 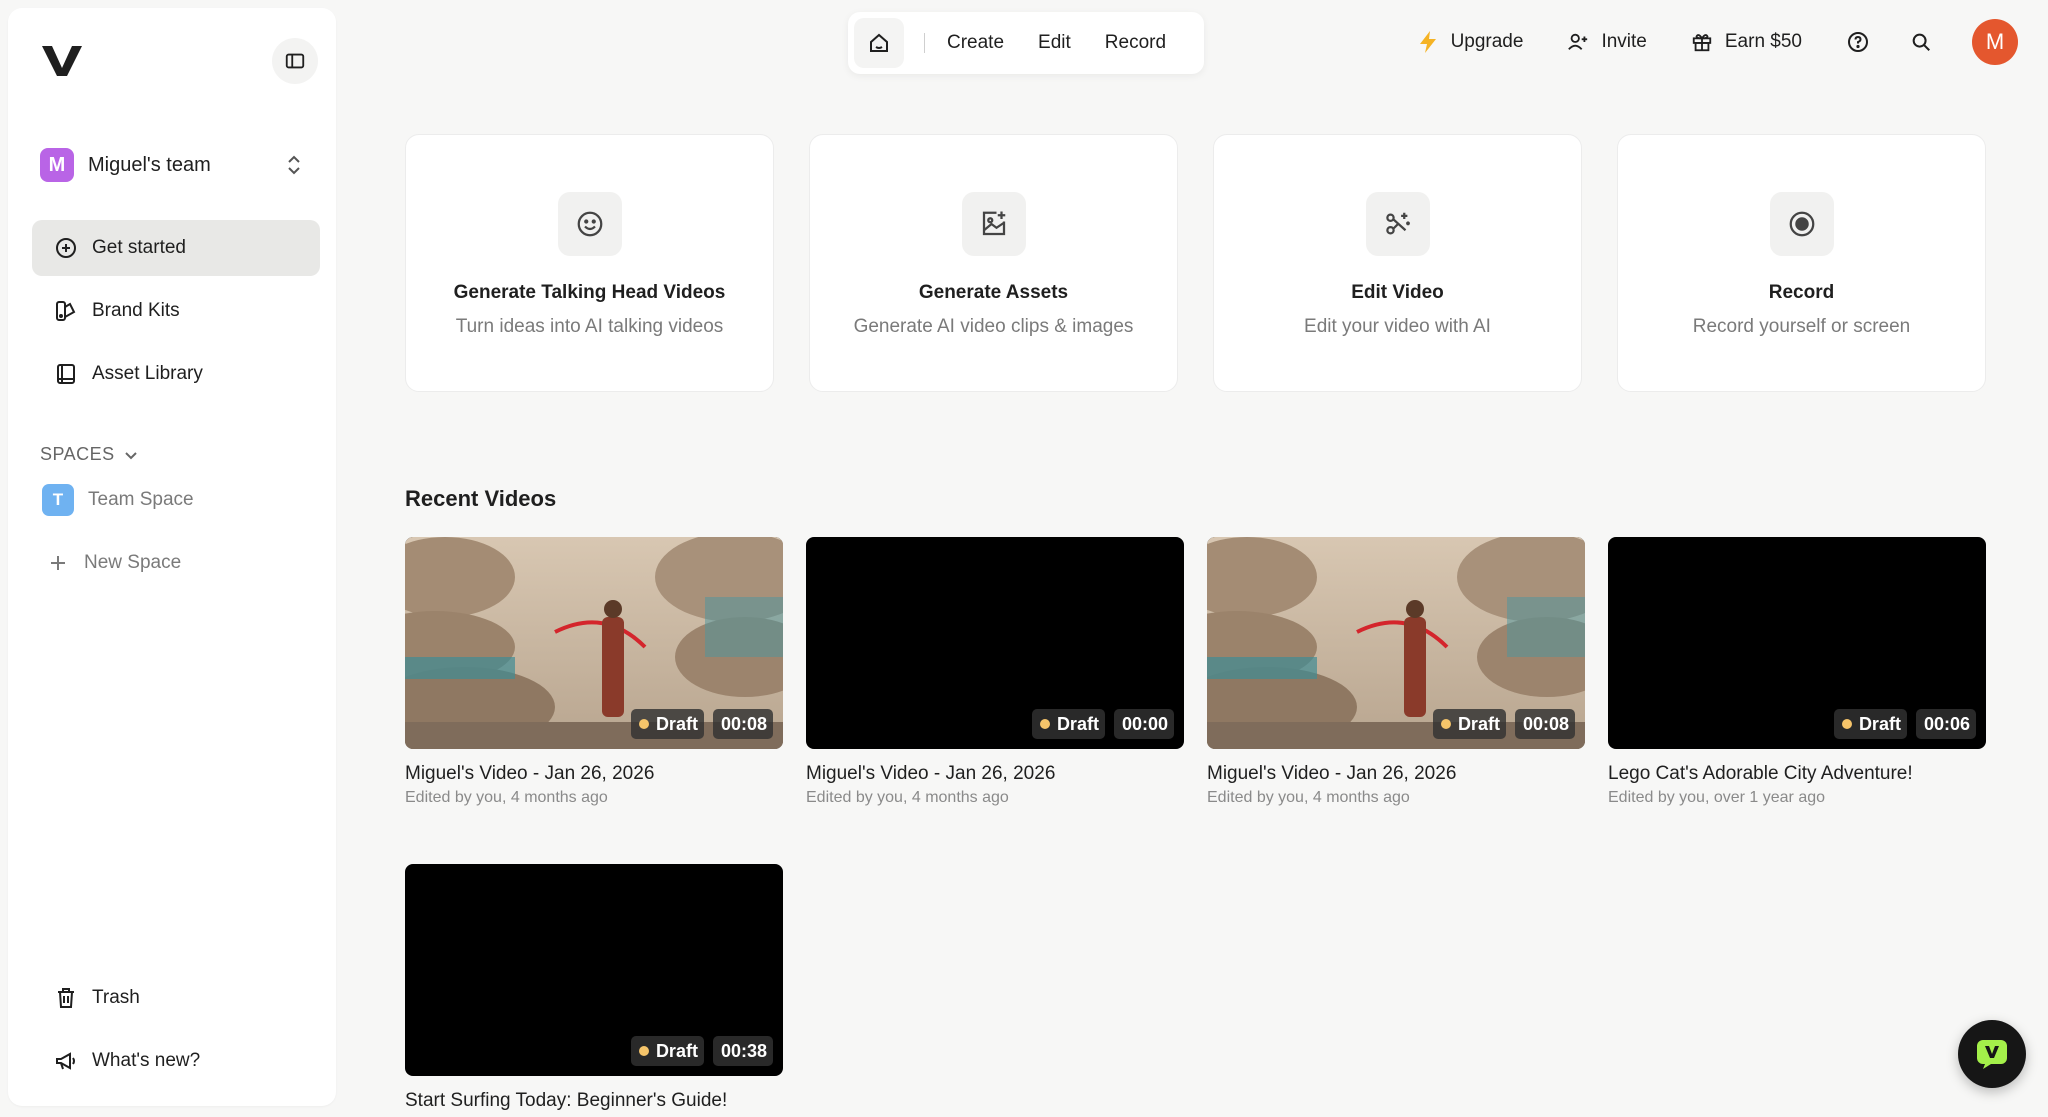 I want to click on sidebar-item-label: Get started, so click(x=139, y=247).